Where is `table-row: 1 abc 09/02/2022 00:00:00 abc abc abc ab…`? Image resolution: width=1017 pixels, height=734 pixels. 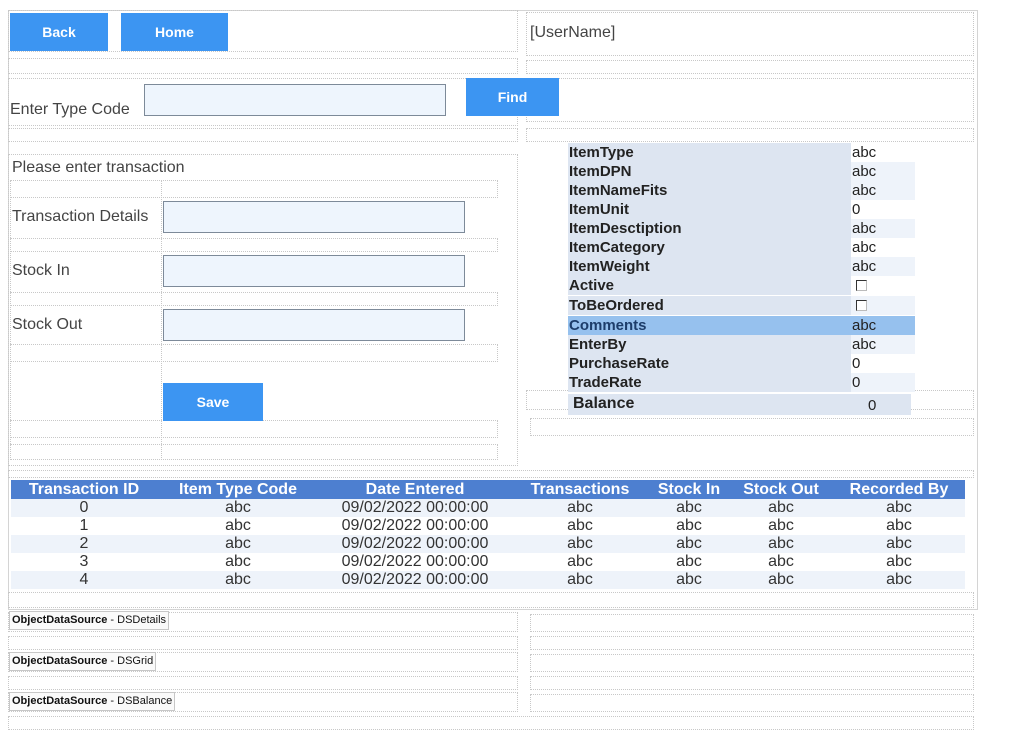 table-row: 1 abc 09/02/2022 00:00:00 abc abc abc ab… is located at coordinates (488, 526).